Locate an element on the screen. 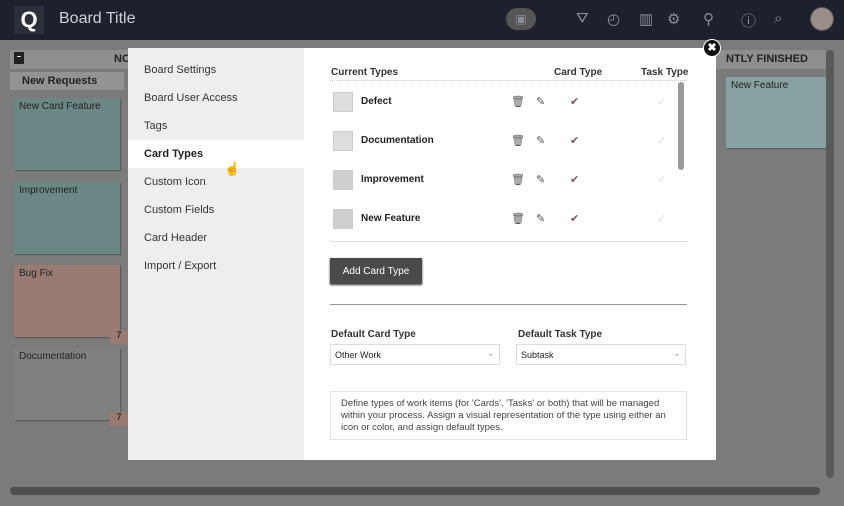 The width and height of the screenshot is (844, 506). info-icon: ⓘ is located at coordinates (748, 20).